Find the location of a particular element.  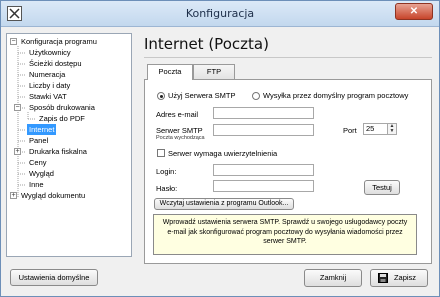

port-input: 25 is located at coordinates (375, 129).